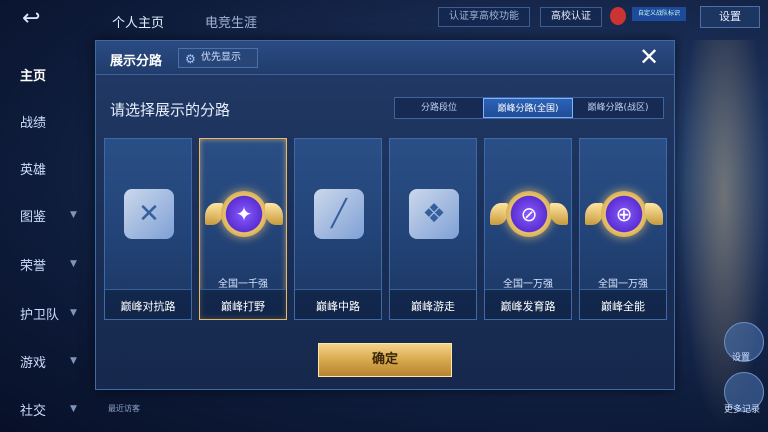  I want to click on lane-card-top: ✕ 巅峰对抗路, so click(148, 229).